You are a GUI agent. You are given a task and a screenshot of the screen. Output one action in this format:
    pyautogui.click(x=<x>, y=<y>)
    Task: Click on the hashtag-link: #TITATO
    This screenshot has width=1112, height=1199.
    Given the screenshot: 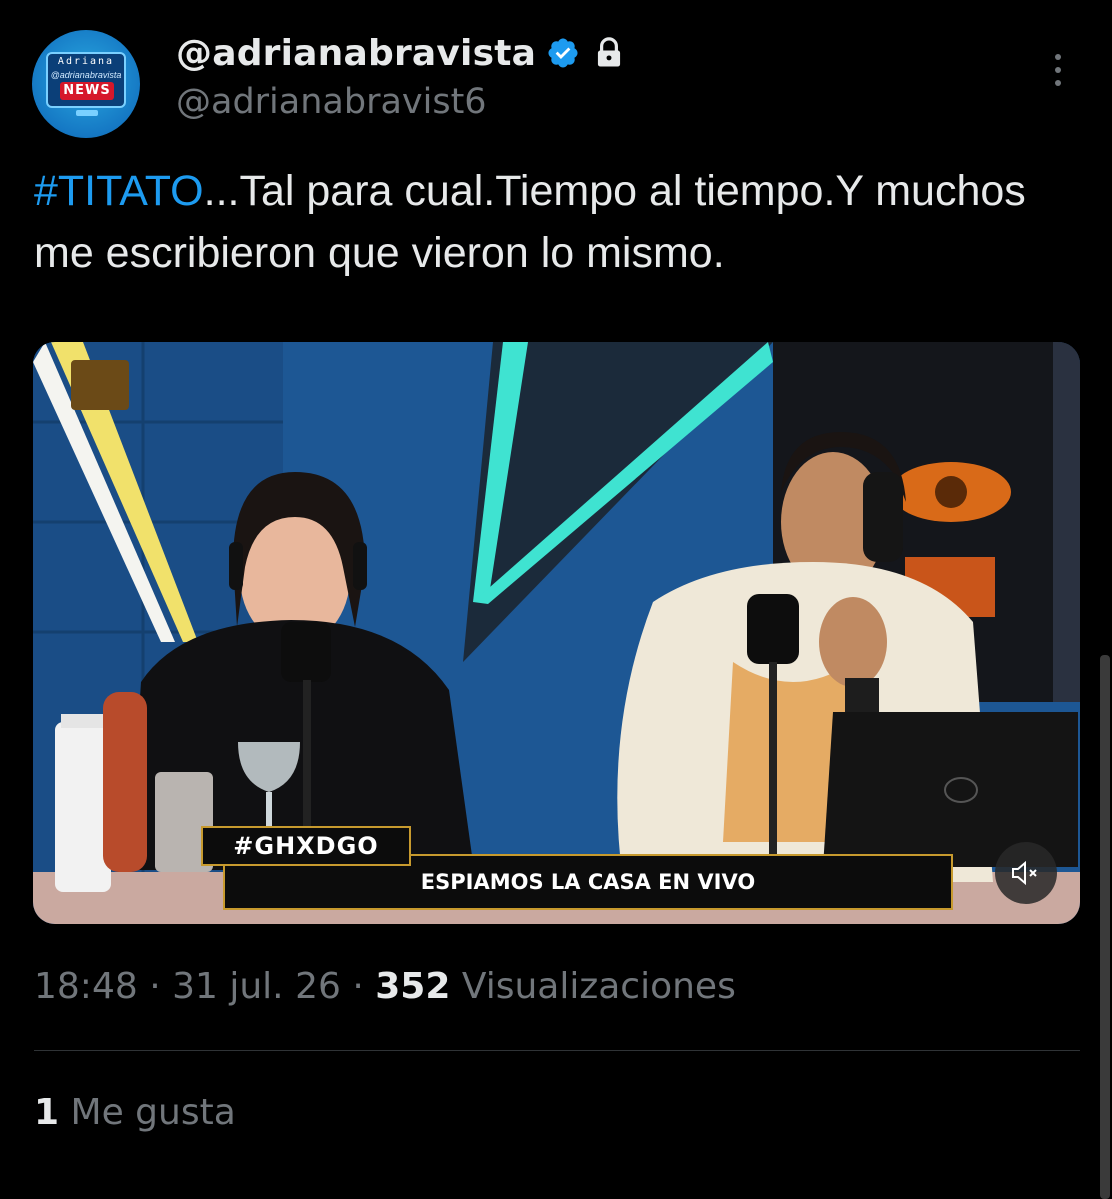 What is the action you would take?
    pyautogui.click(x=119, y=191)
    